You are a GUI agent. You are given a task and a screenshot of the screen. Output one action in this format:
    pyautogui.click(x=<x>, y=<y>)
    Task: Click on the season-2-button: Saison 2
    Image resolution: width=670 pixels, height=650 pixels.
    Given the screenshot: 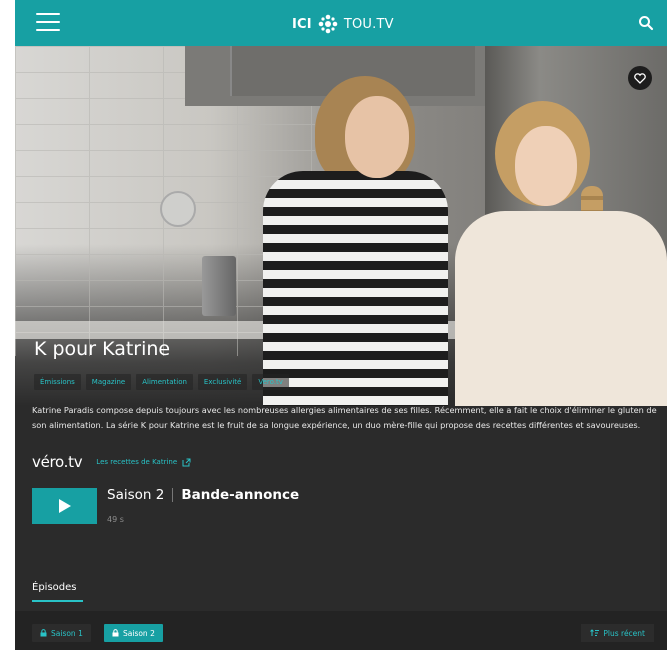 What is the action you would take?
    pyautogui.click(x=133, y=633)
    